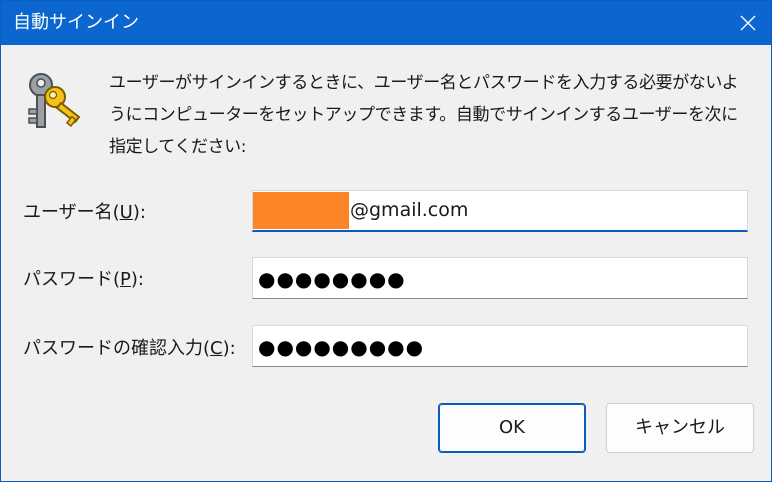 This screenshot has height=482, width=772. I want to click on username-label-suffix: ):, so click(139, 212).